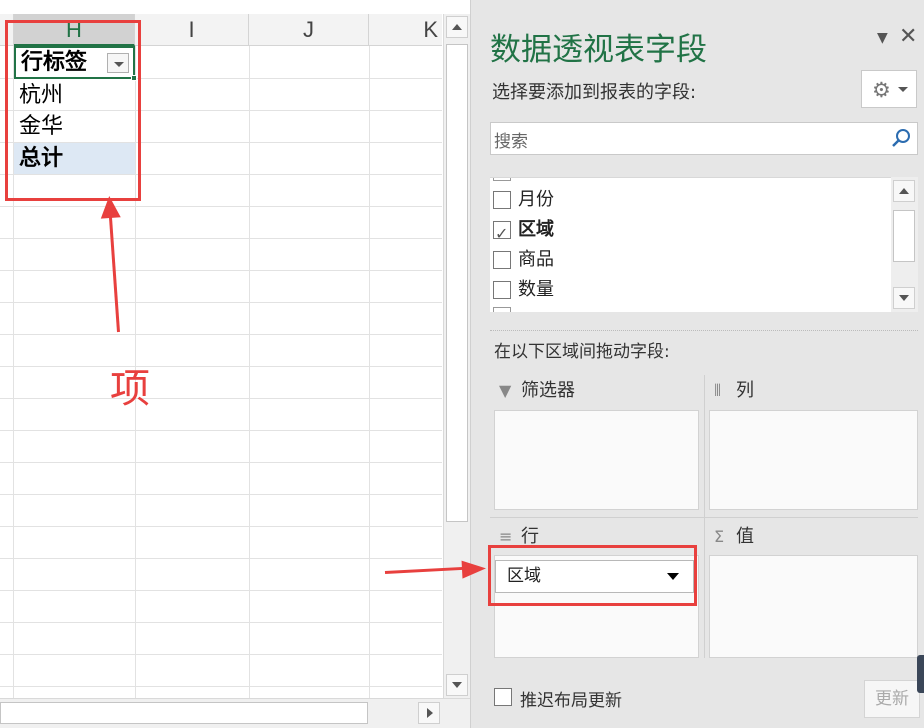 The height and width of the screenshot is (728, 924). I want to click on area-divider, so click(704, 517).